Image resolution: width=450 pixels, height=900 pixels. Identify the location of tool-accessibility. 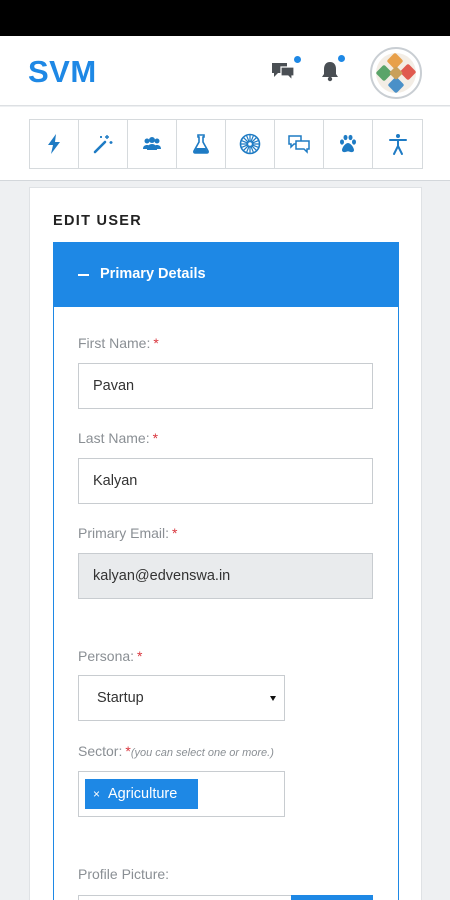
(397, 144).